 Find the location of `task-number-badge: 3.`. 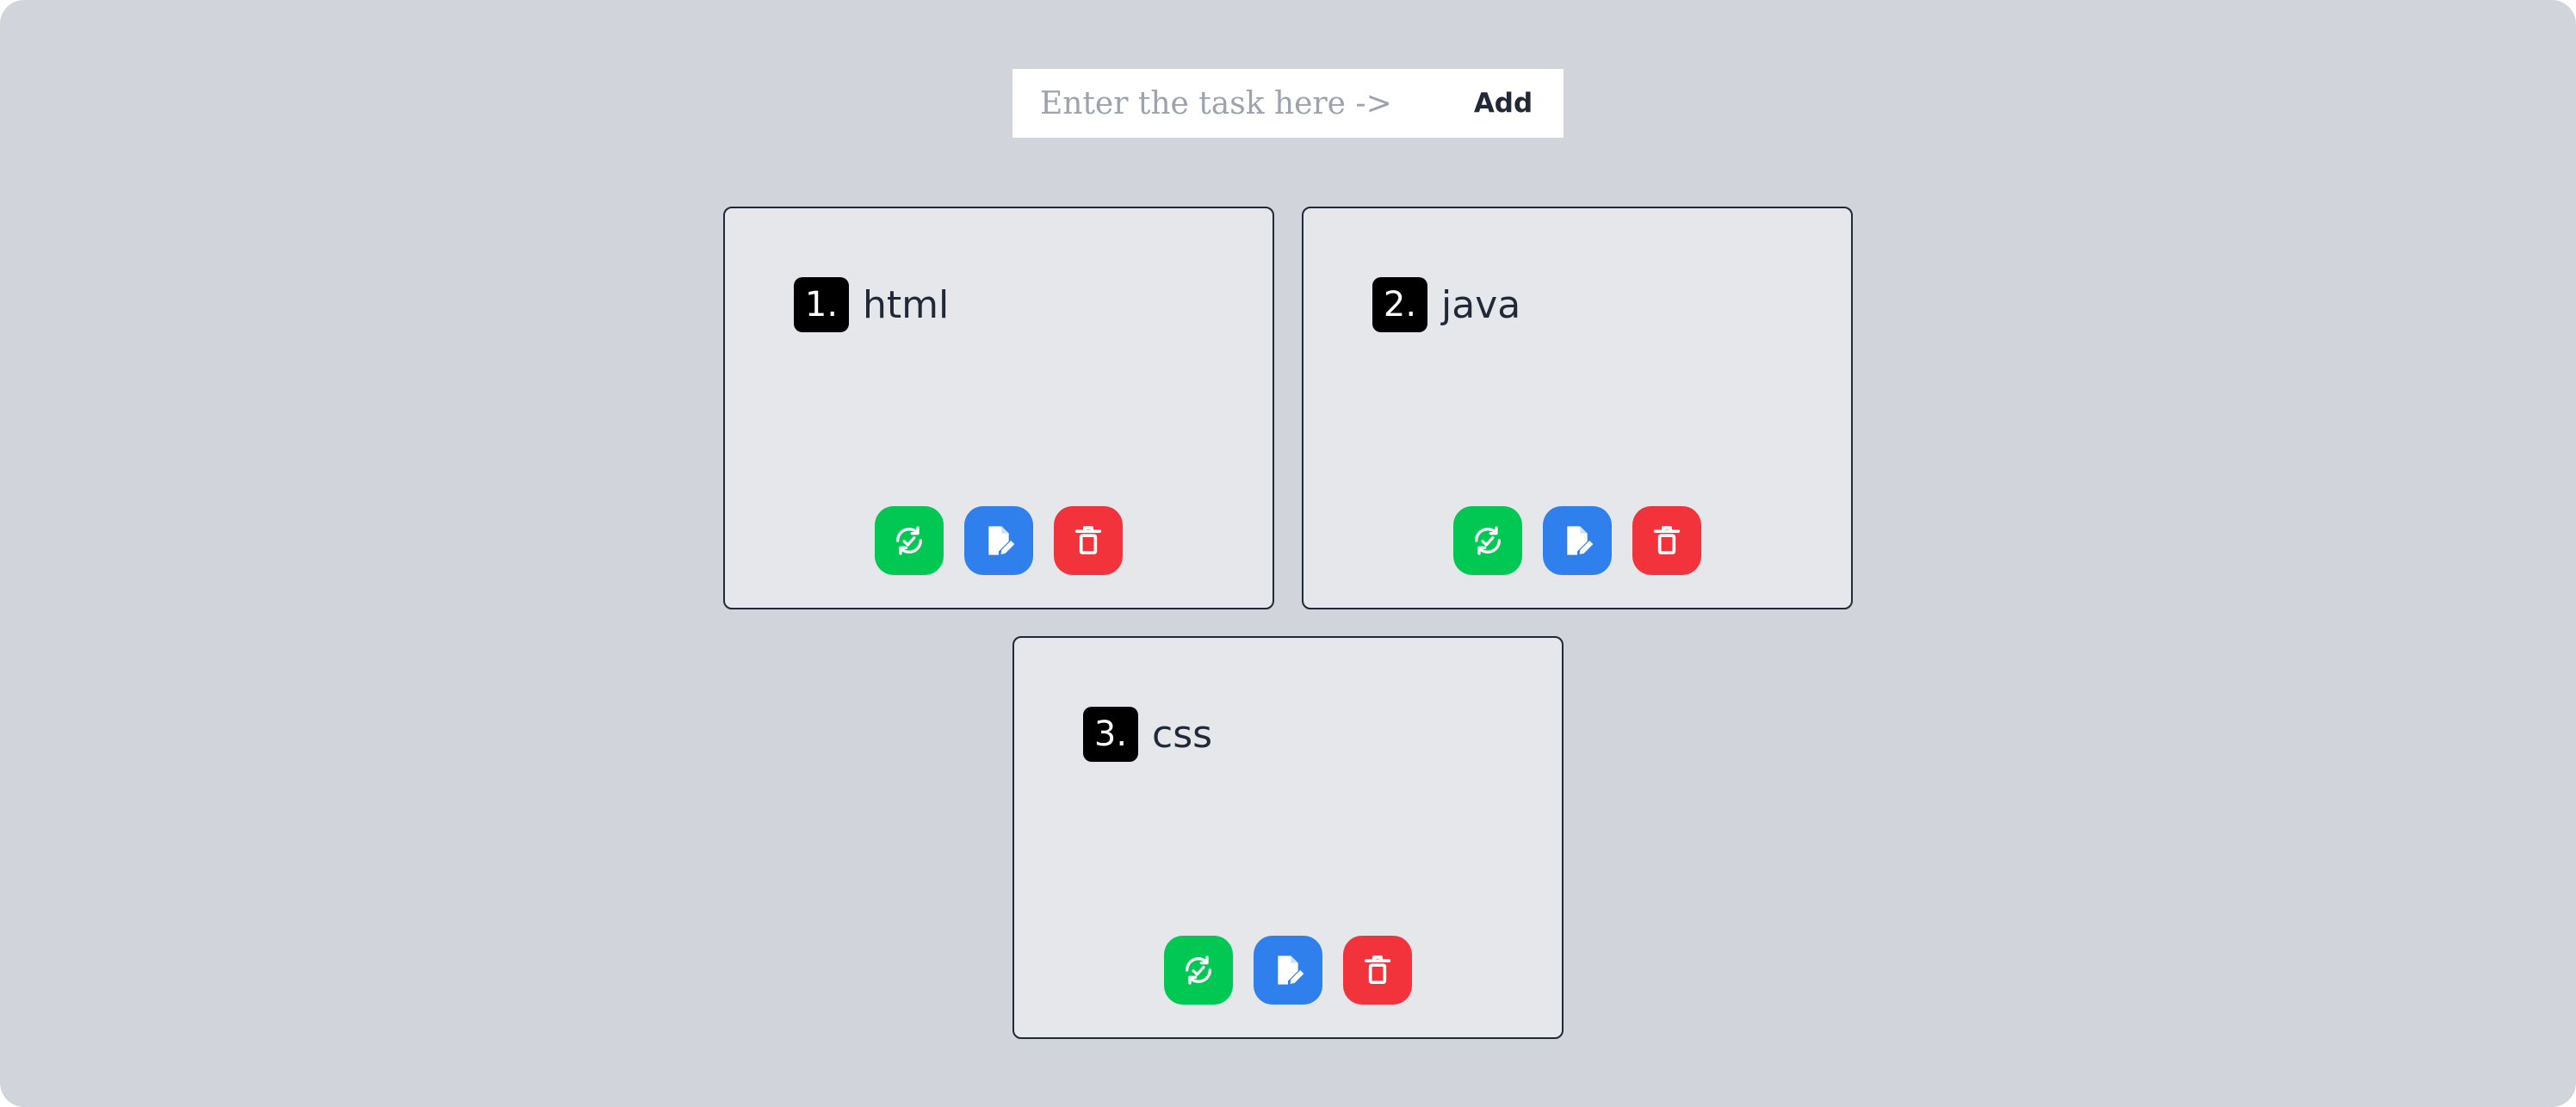

task-number-badge: 3. is located at coordinates (1110, 734).